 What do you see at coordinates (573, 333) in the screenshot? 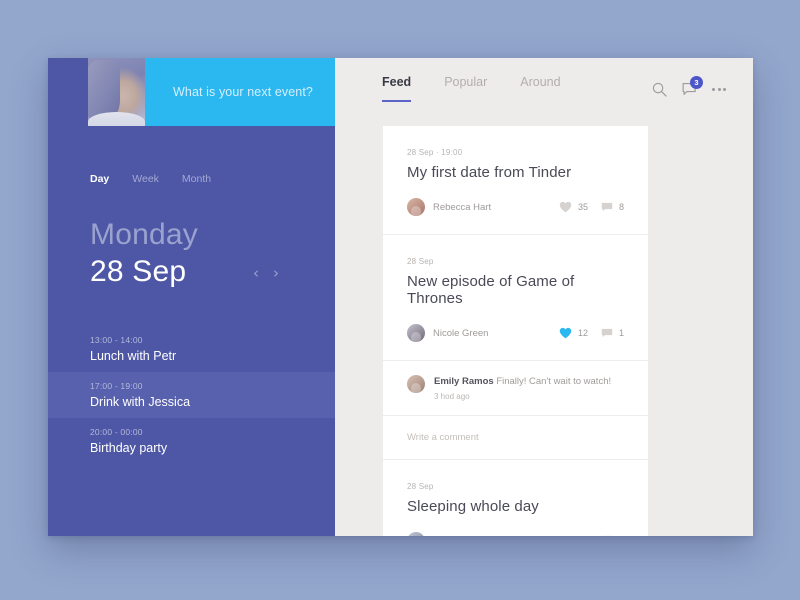
I see `like-stat: 12` at bounding box center [573, 333].